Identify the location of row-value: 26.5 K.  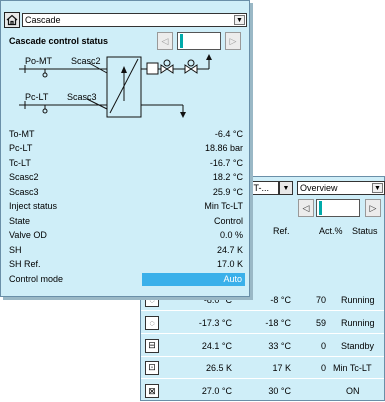
(218, 367).